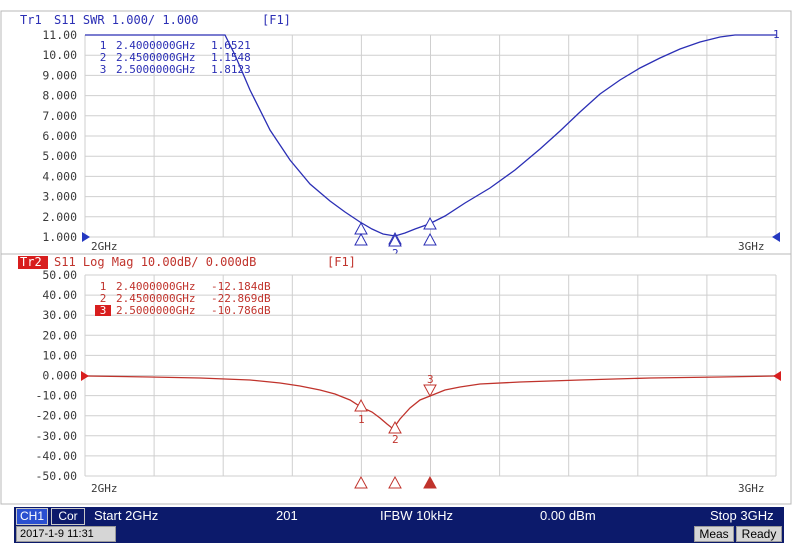 This screenshot has width=800, height=559. What do you see at coordinates (759, 534) in the screenshot?
I see `ready-status-indicator: Ready` at bounding box center [759, 534].